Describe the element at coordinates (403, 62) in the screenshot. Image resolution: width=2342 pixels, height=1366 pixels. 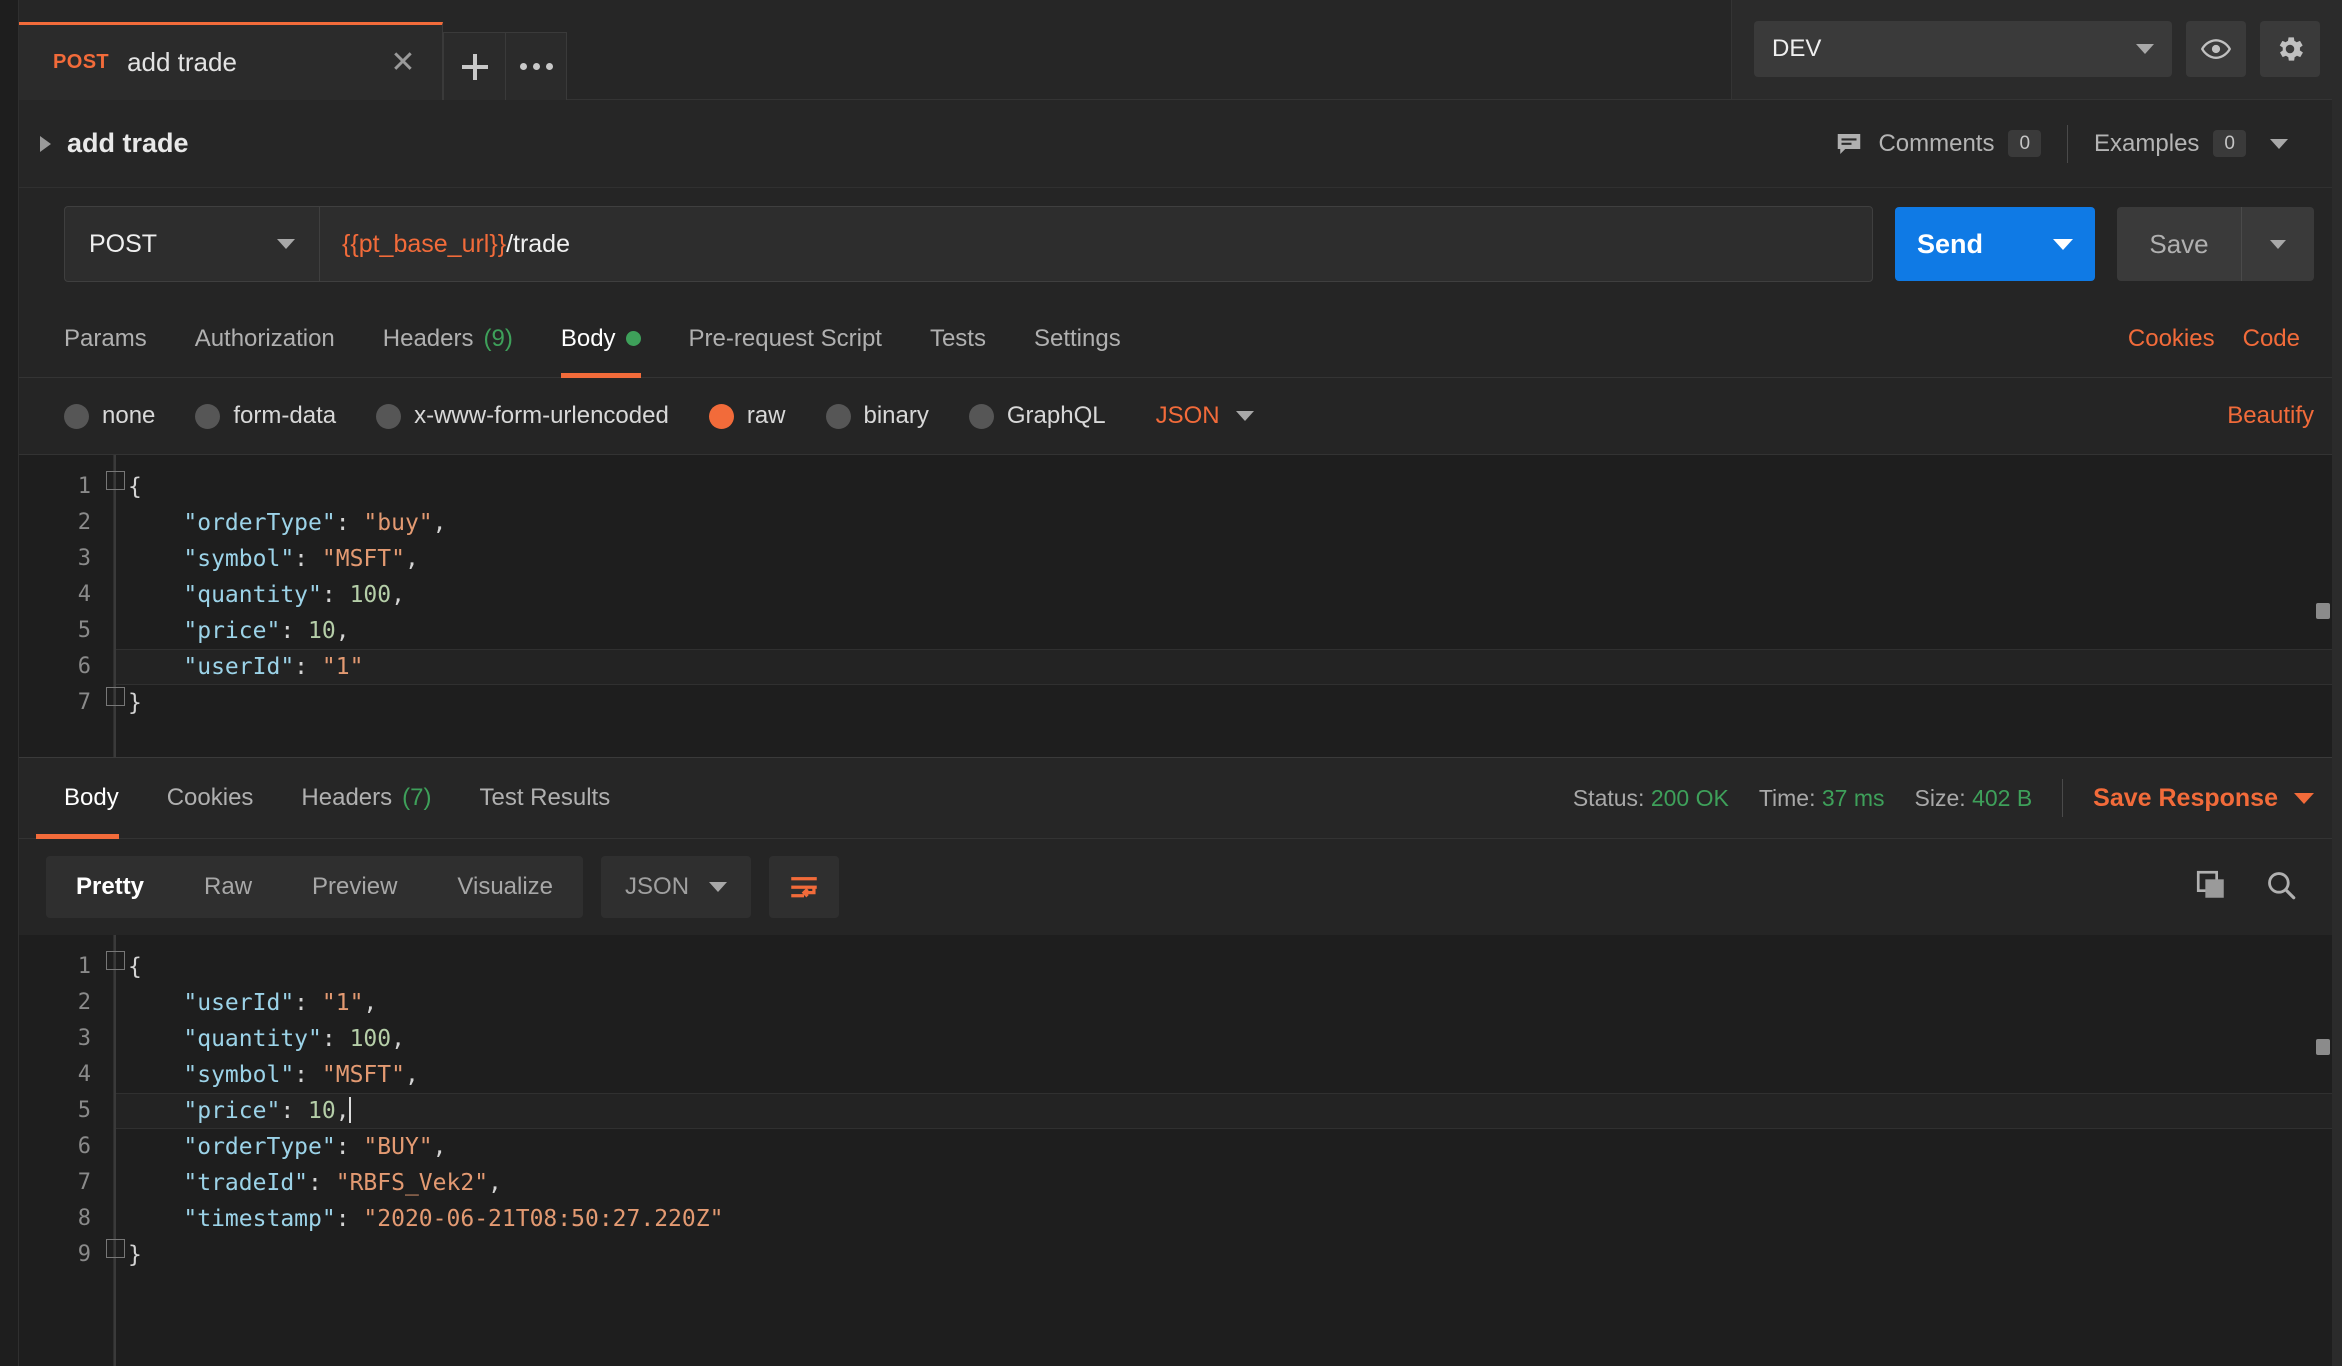
I see `close-icon: ✕` at that location.